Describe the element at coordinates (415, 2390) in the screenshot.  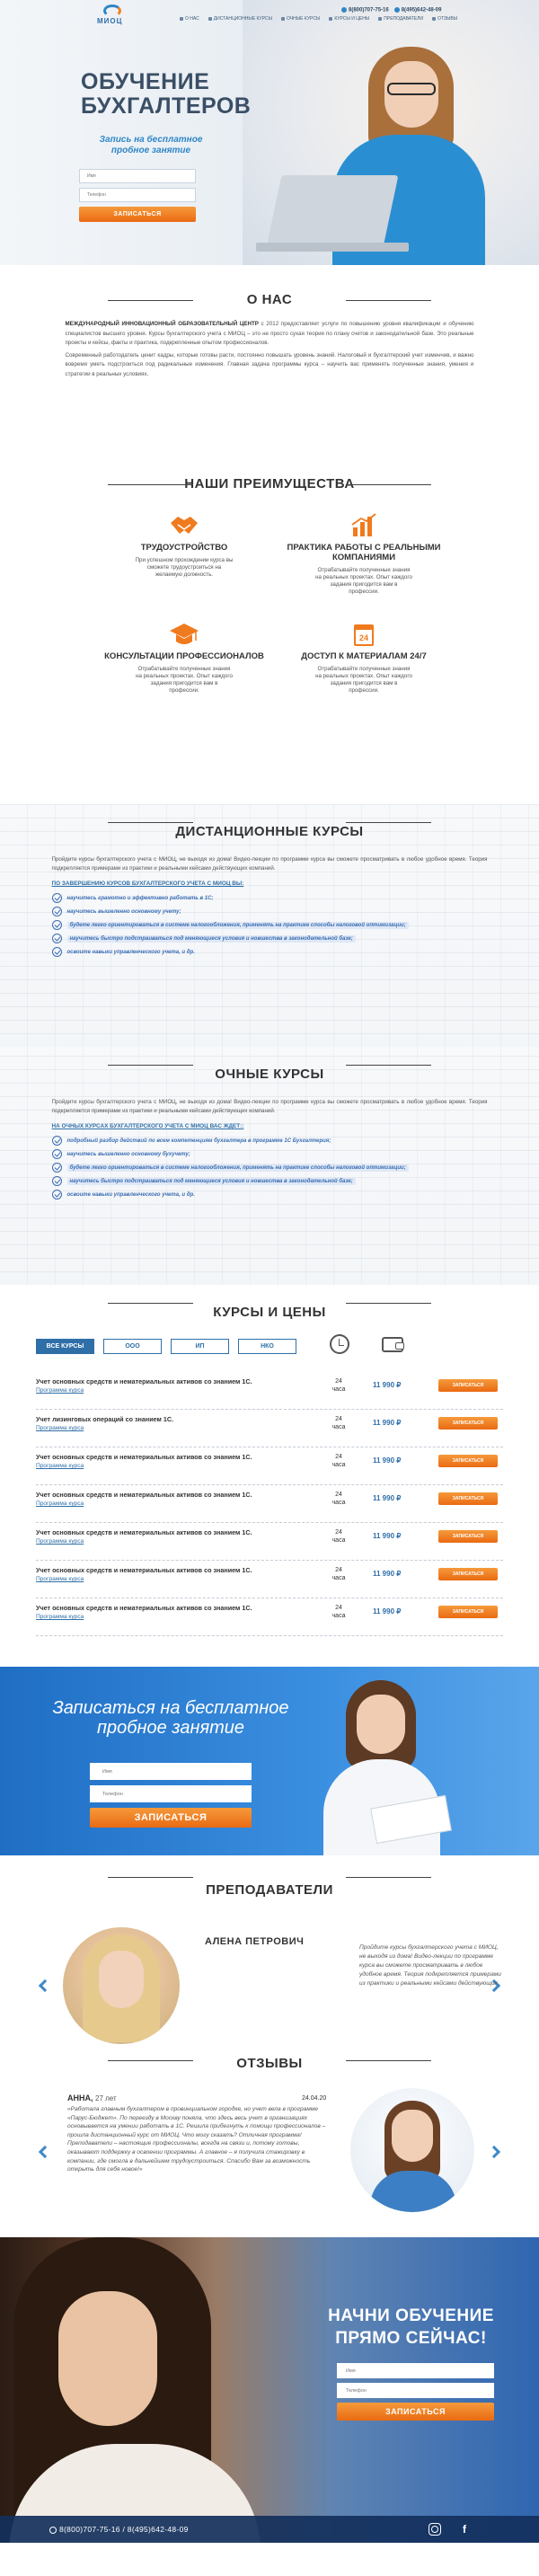
I see `final-phone-input` at that location.